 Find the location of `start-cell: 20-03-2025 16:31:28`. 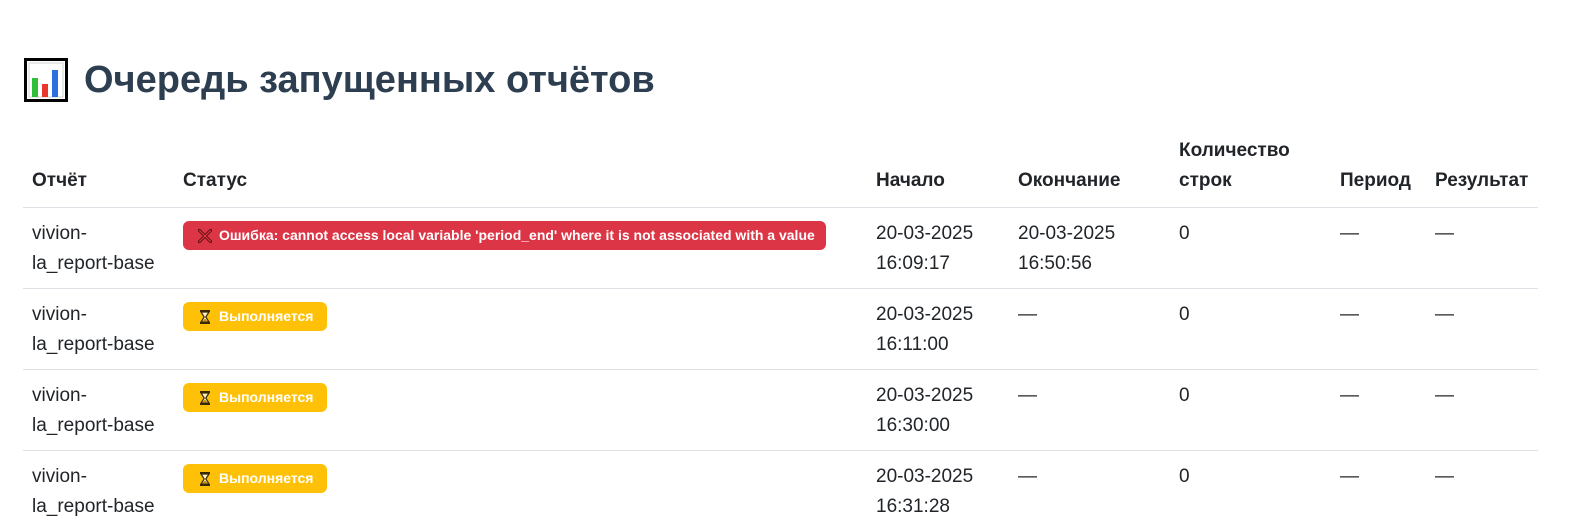

start-cell: 20-03-2025 16:31:28 is located at coordinates (938, 489).